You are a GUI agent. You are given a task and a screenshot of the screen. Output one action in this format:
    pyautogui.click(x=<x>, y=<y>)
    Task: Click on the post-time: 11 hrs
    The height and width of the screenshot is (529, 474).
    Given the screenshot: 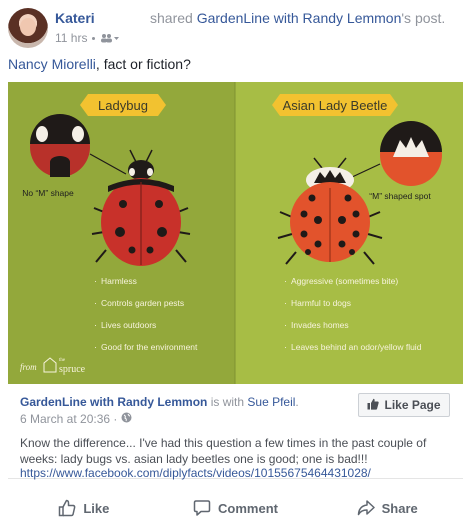 What is the action you would take?
    pyautogui.click(x=71, y=38)
    